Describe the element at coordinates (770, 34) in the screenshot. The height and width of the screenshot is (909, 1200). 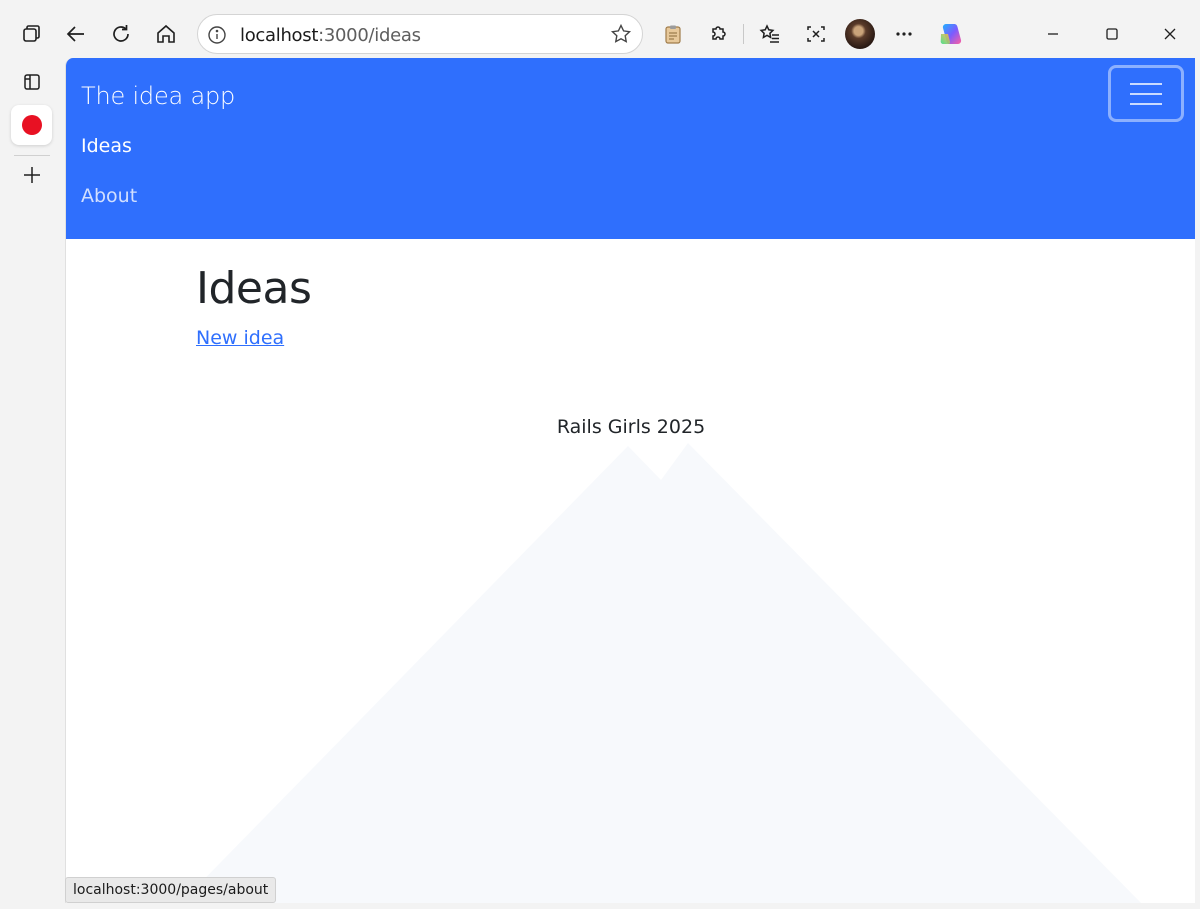
I see `favorites-icon` at that location.